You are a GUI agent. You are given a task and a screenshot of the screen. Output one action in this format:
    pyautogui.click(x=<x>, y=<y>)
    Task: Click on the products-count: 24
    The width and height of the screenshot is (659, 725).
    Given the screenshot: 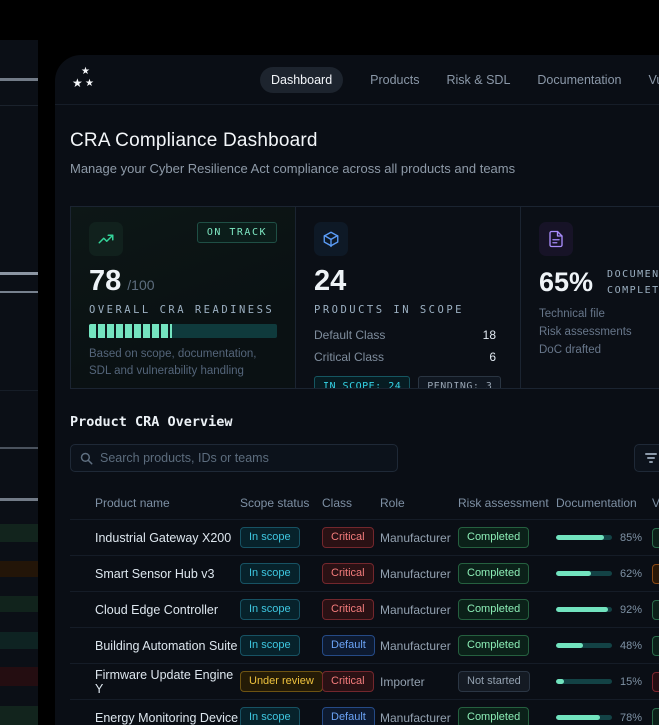 What is the action you would take?
    pyautogui.click(x=330, y=281)
    